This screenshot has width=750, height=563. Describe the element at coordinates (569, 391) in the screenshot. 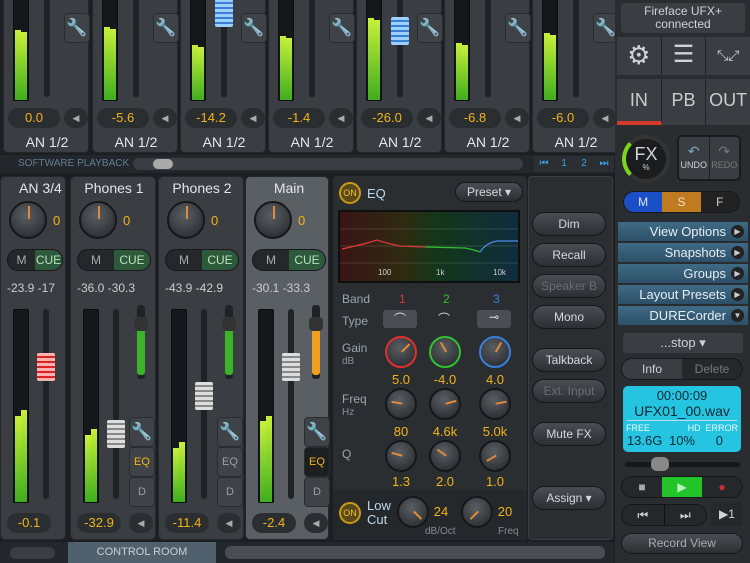

I see `ext-input-button: Ext. Input` at that location.